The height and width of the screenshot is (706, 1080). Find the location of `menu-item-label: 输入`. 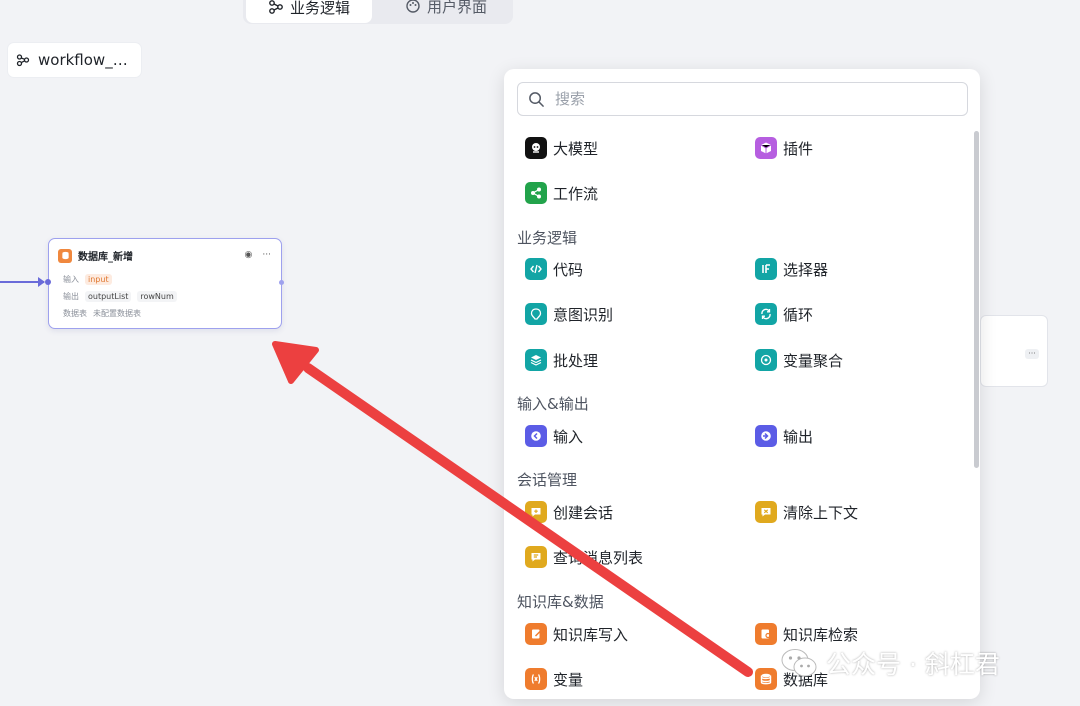

menu-item-label: 输入 is located at coordinates (568, 436).